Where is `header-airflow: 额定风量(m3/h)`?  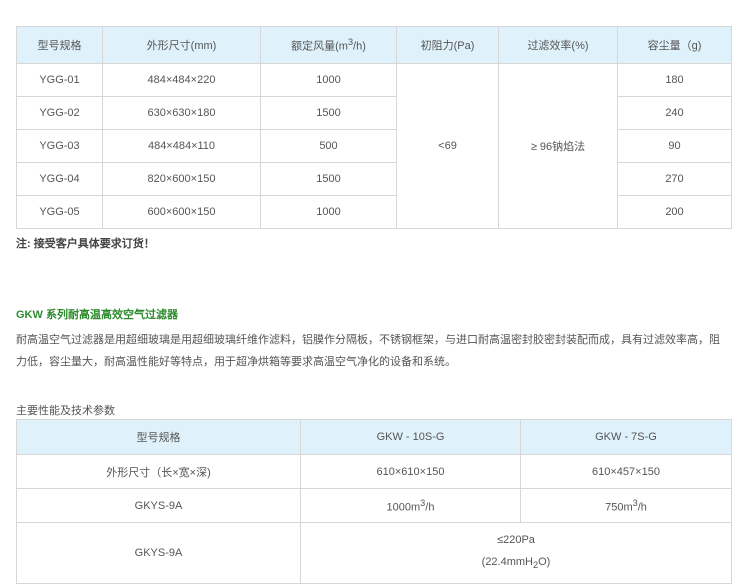 header-airflow: 额定风量(m3/h) is located at coordinates (328, 45).